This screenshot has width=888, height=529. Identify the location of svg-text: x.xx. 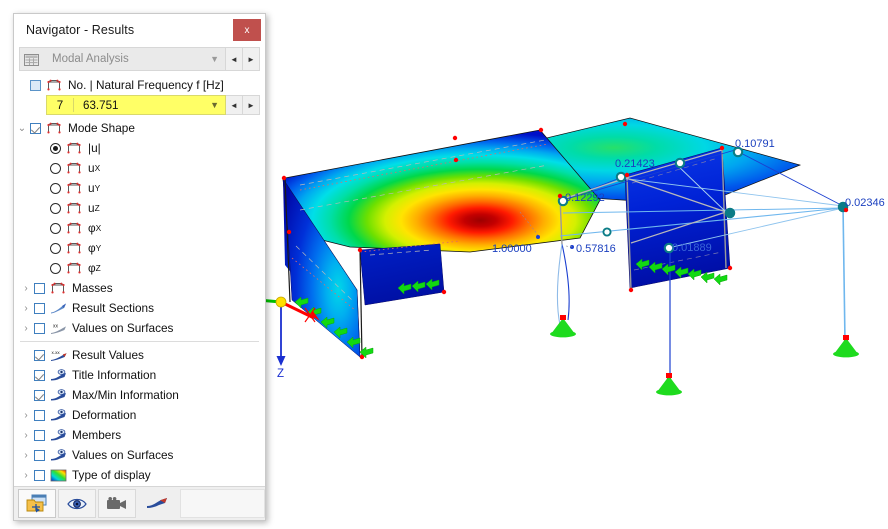
(56, 352).